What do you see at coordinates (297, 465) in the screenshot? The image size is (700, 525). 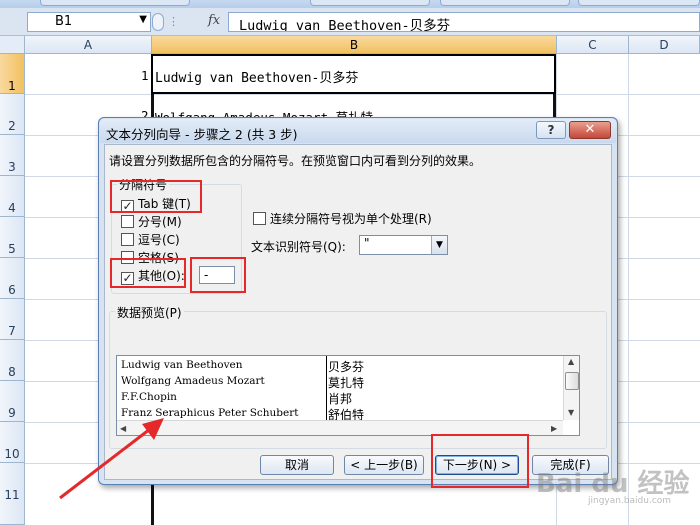 I see `cancel-button: 取消` at bounding box center [297, 465].